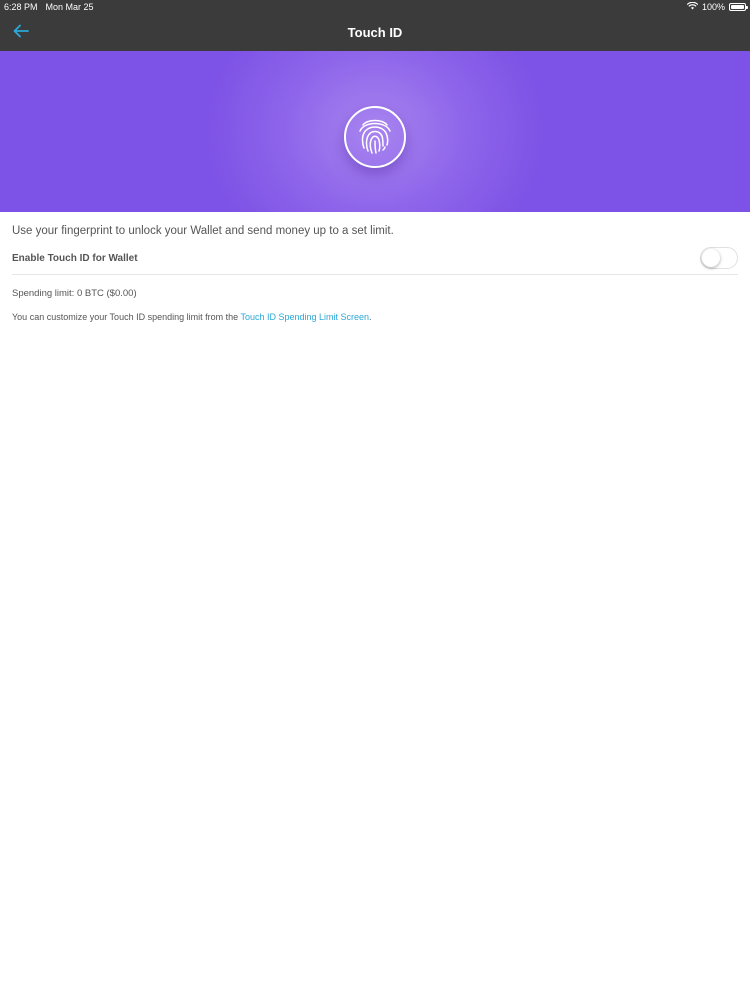 The width and height of the screenshot is (750, 1000). I want to click on status-left: 6:28 PM Mon Mar 25, so click(49, 7).